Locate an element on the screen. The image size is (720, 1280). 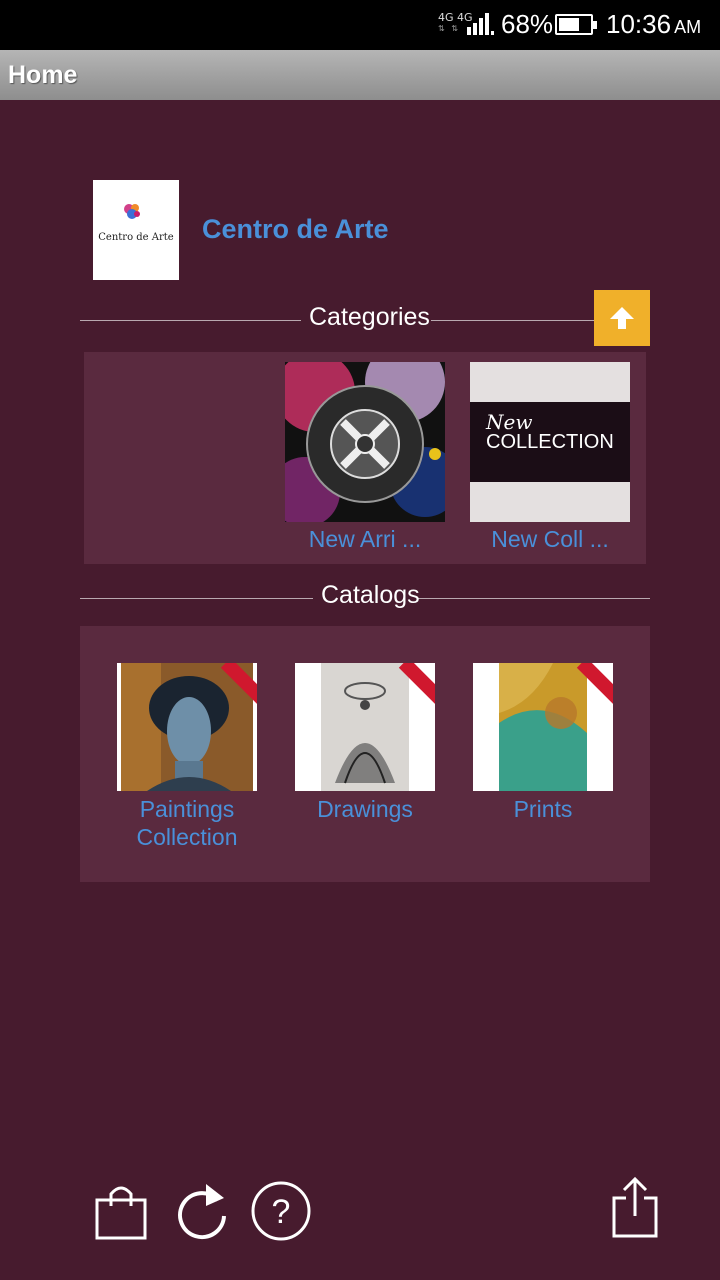
store-logo: Centro de Arte is located at coordinates (136, 230).